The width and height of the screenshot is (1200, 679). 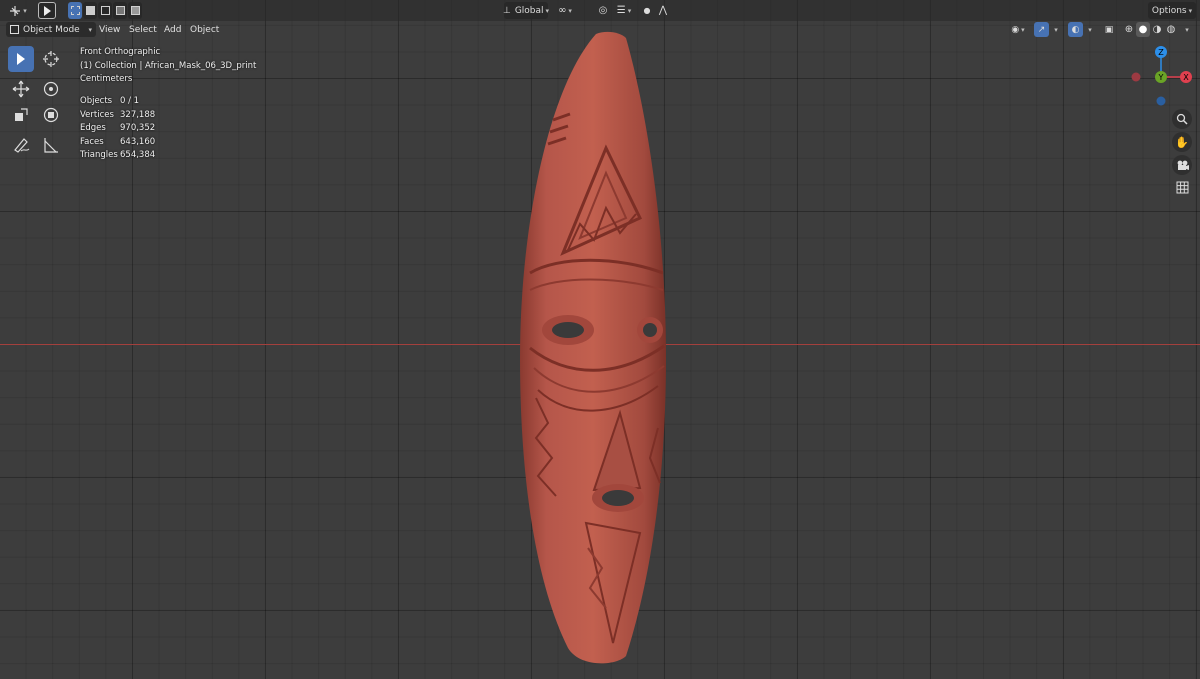 What do you see at coordinates (14, 29) in the screenshot?
I see `object-mode-icon` at bounding box center [14, 29].